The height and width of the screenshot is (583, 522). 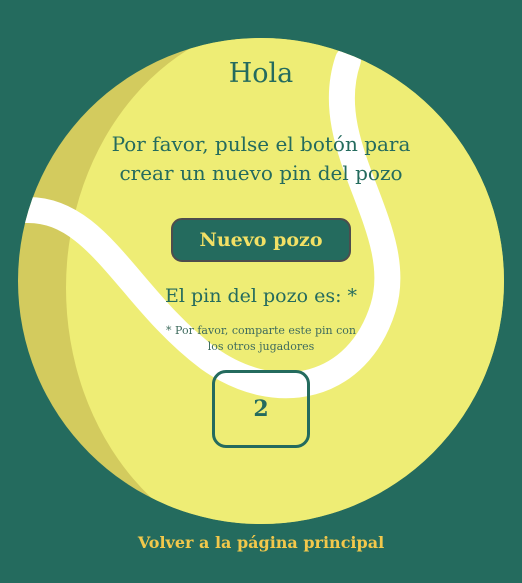 I want to click on pin-value: 2, so click(x=261, y=409).